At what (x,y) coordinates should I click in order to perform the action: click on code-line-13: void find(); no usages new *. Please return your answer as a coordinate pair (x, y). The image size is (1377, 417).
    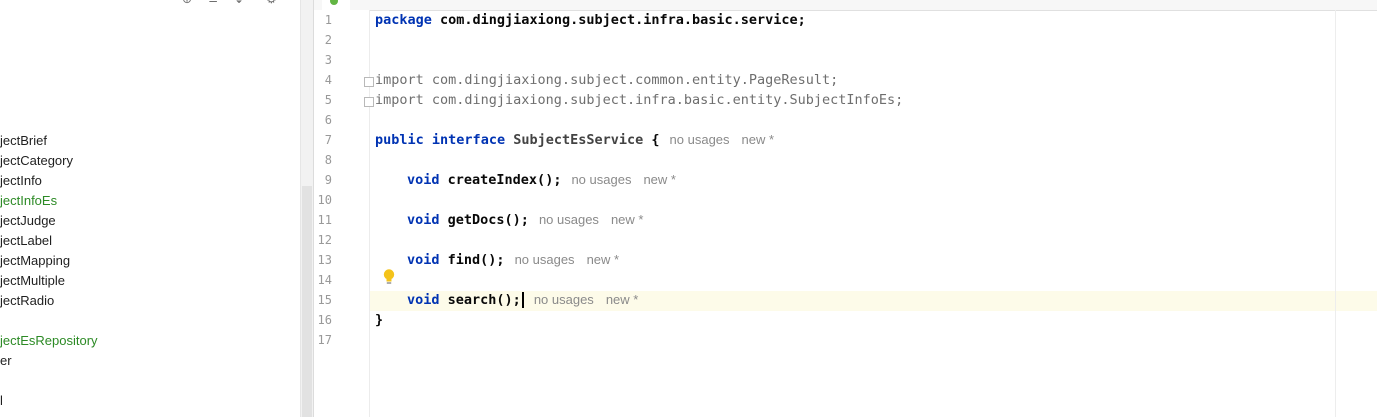
    Looking at the image, I should click on (513, 260).